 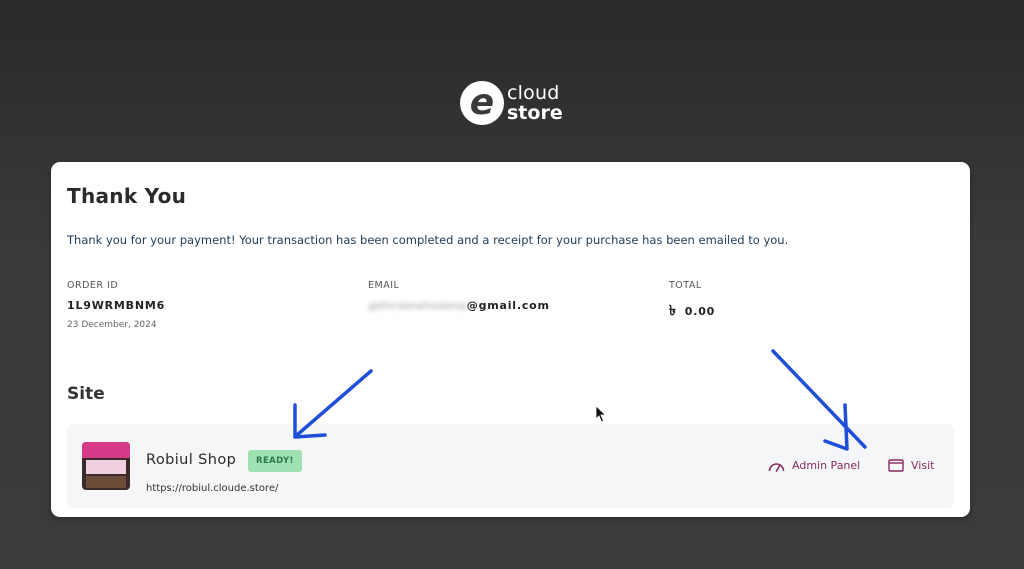 I want to click on order-id-label: ORDER ID, so click(x=93, y=285).